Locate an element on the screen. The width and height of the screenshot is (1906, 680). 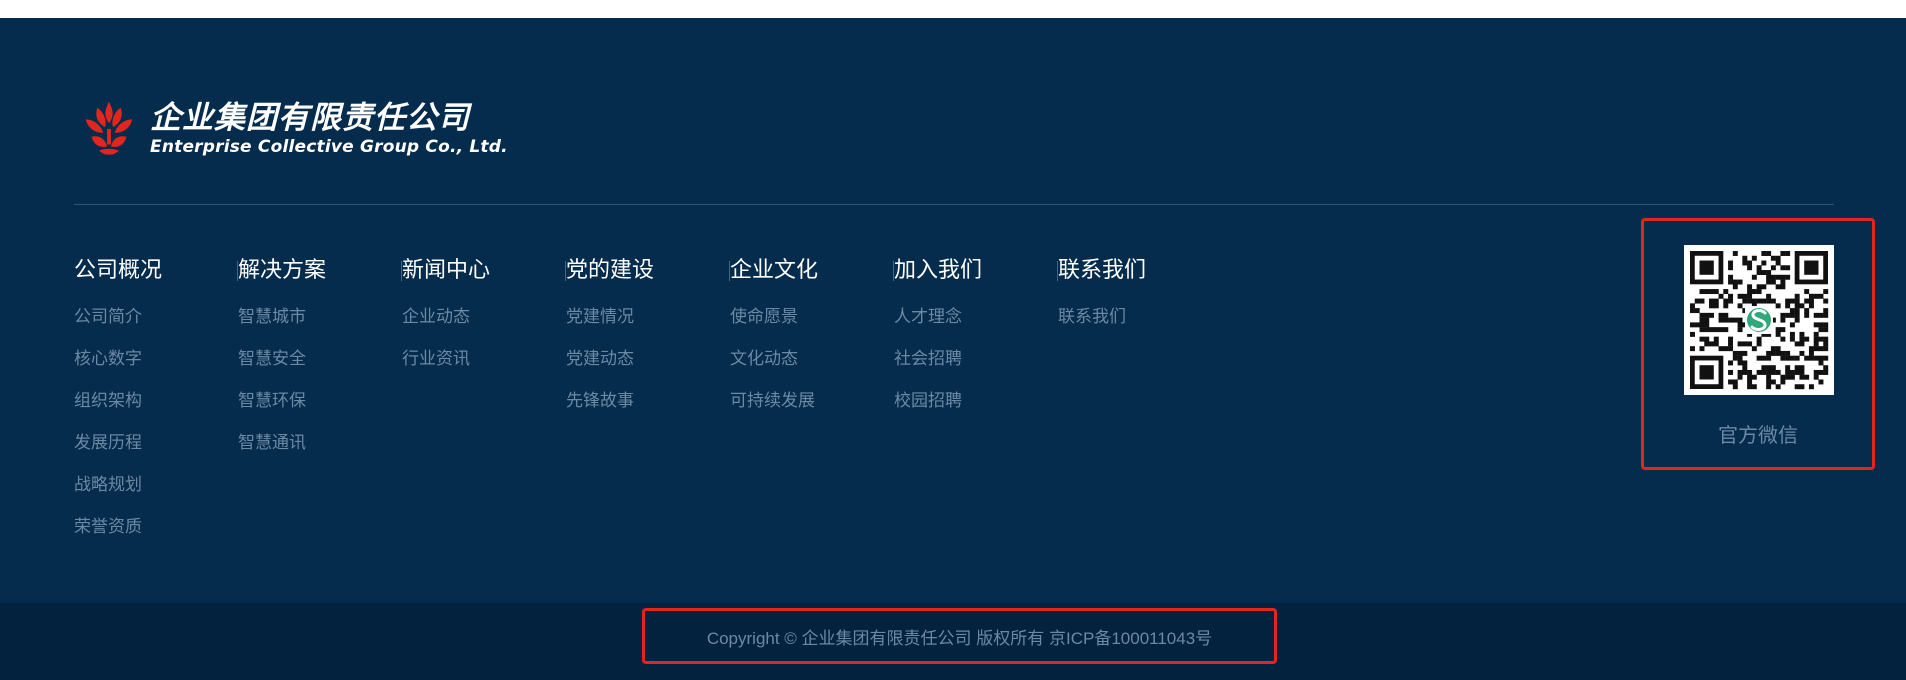
nav-column-company: 公司概况 公司简介 核心数字 组织架构 发展历程 战略规划 荣誉资质 is located at coordinates (156, 406).